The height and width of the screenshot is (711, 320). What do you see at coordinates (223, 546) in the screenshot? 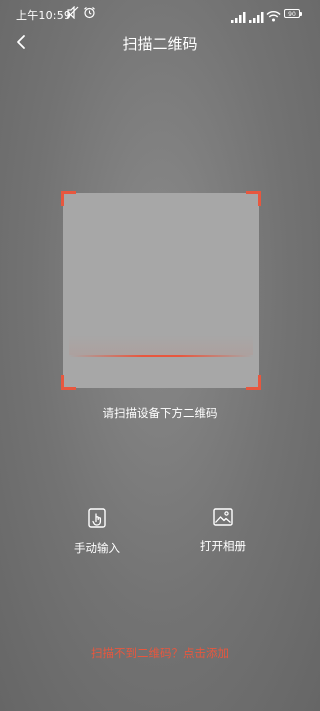
I see `open-album-label: 打开相册` at bounding box center [223, 546].